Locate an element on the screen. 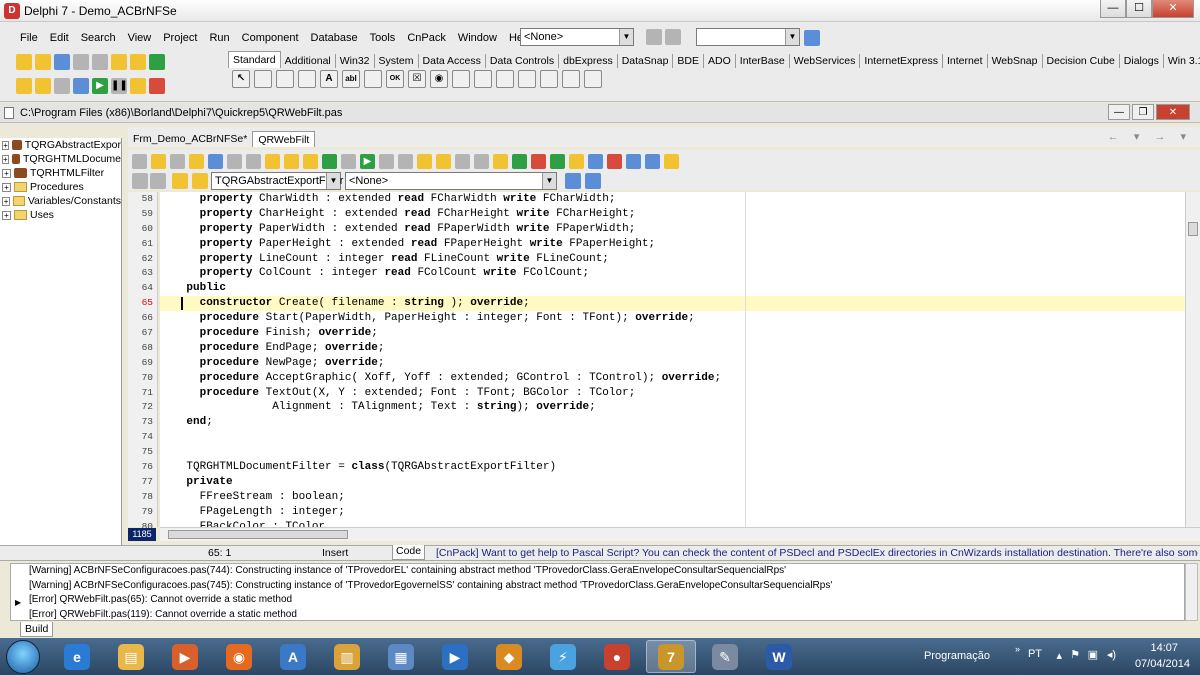 Image resolution: width=1200 pixels, height=675 pixels. popup-menu-icon is located at coordinates (307, 79).